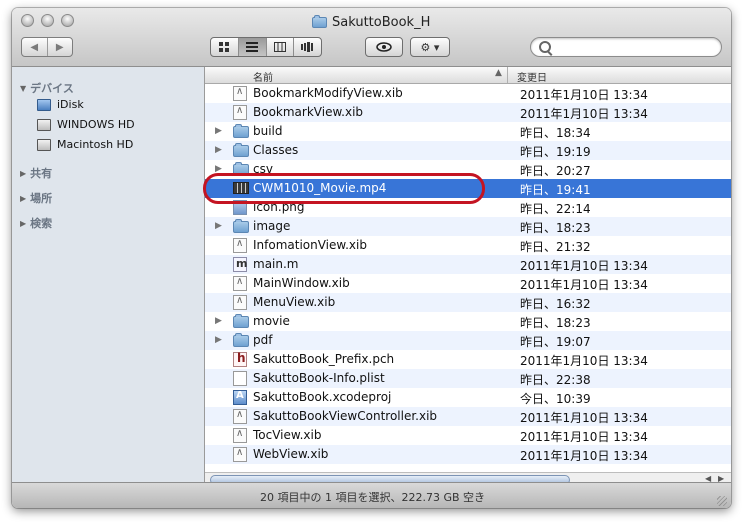 The width and height of the screenshot is (747, 523). I want to click on sidebar-item-windows-hd: WINDOWS HD, so click(86, 124).